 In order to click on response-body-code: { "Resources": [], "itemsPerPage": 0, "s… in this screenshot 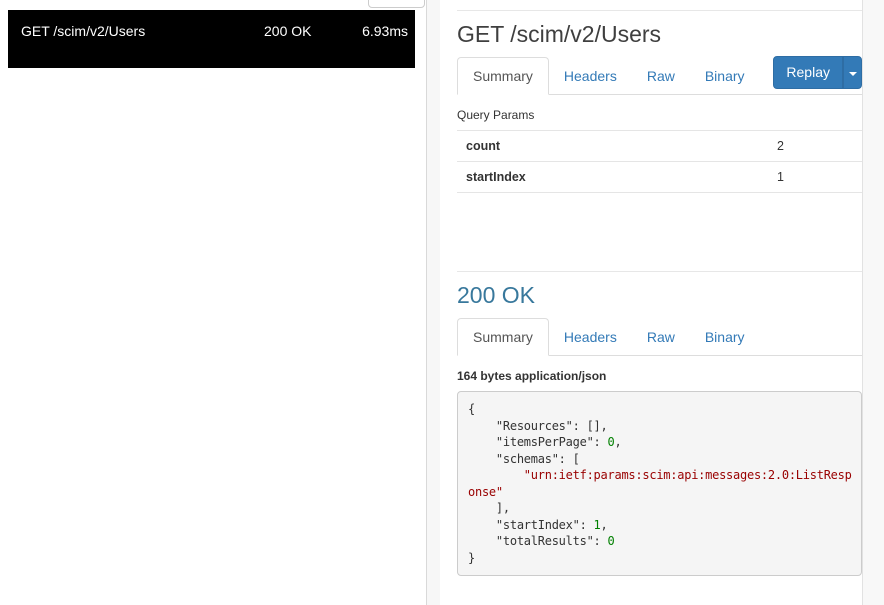, I will do `click(659, 483)`.